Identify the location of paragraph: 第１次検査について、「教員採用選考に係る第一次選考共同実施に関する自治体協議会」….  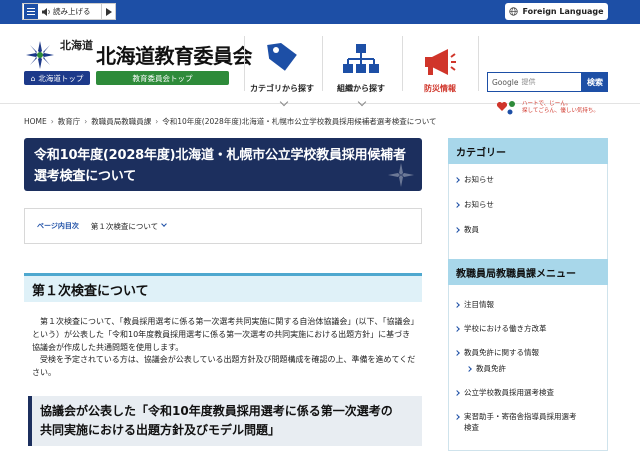
(223, 334).